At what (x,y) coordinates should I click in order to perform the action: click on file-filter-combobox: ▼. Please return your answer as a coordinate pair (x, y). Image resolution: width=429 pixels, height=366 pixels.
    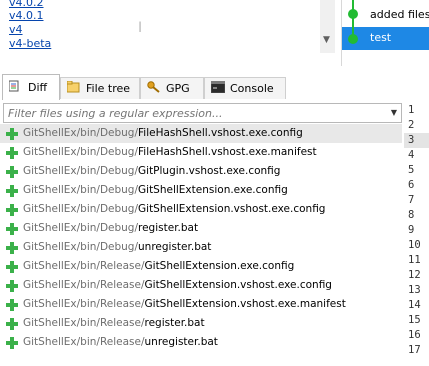
    Looking at the image, I should click on (202, 113).